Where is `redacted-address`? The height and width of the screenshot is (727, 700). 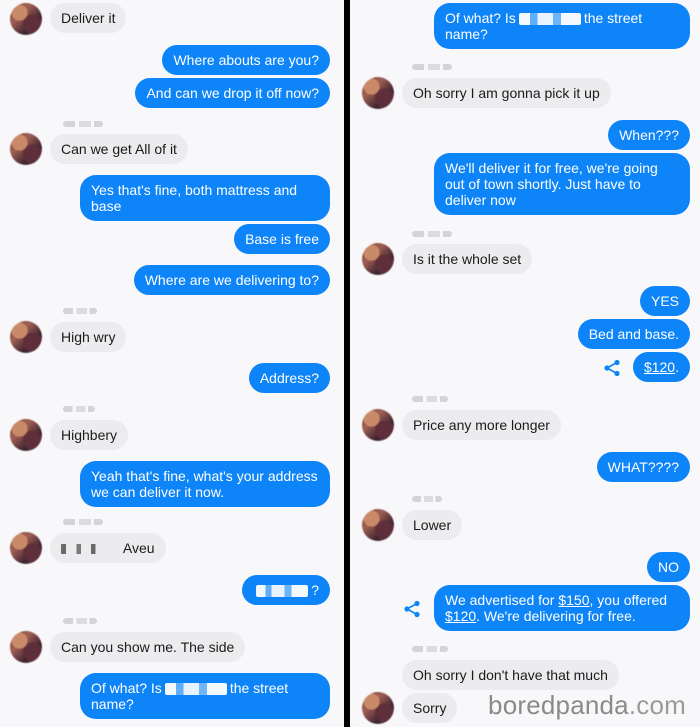
redacted-address is located at coordinates (87, 549).